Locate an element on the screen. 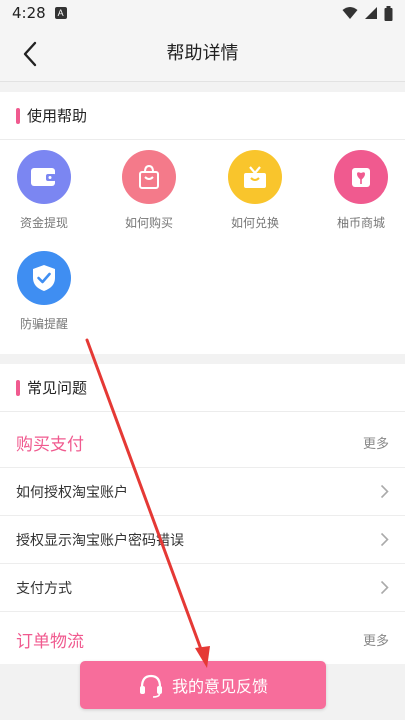  help-item-label: 如何兑换 is located at coordinates (254, 223).